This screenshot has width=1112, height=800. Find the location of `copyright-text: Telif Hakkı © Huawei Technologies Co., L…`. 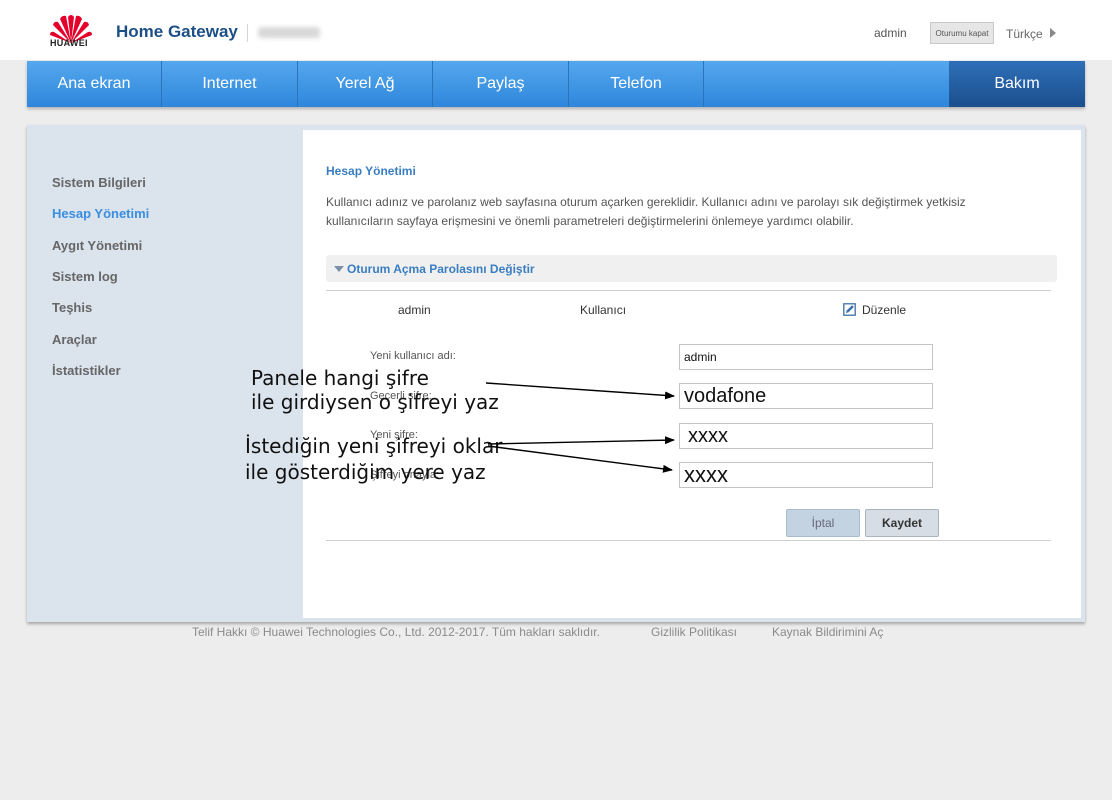

copyright-text: Telif Hakkı © Huawei Technologies Co., L… is located at coordinates (396, 632).